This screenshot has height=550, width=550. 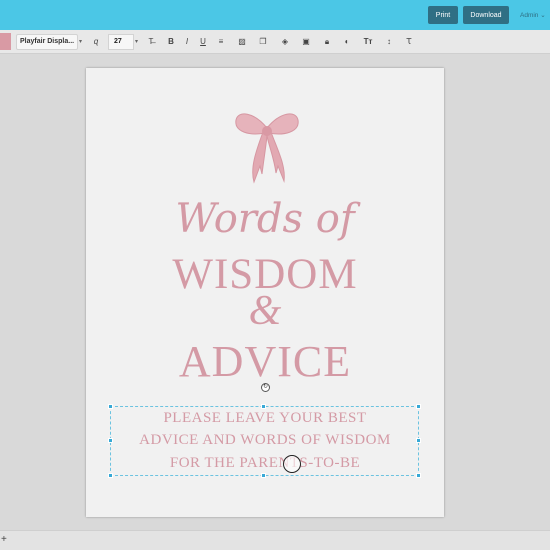 What do you see at coordinates (265, 219) in the screenshot?
I see `script-title: Words of` at bounding box center [265, 219].